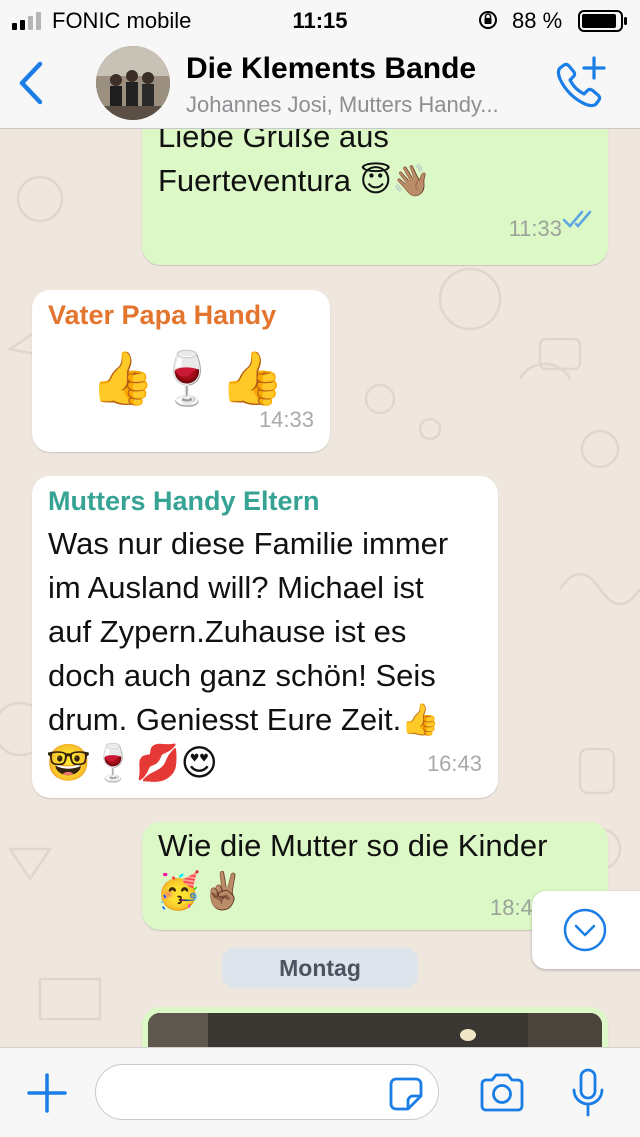 The height and width of the screenshot is (1137, 640). I want to click on message-line: Was nur diese Familie immer, so click(248, 543).